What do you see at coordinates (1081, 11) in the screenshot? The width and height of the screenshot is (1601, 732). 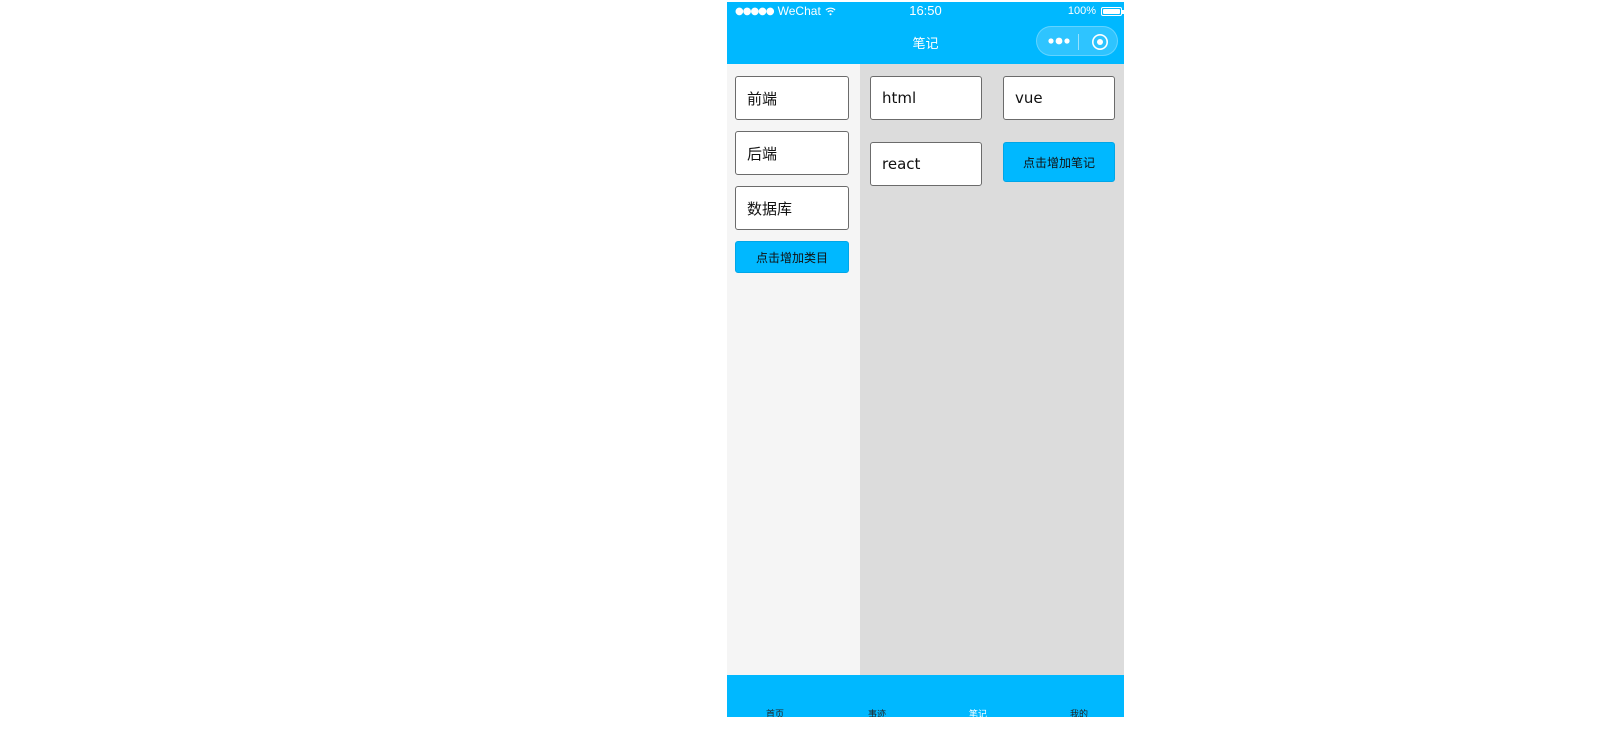 I see `battery-percent: 100%` at bounding box center [1081, 11].